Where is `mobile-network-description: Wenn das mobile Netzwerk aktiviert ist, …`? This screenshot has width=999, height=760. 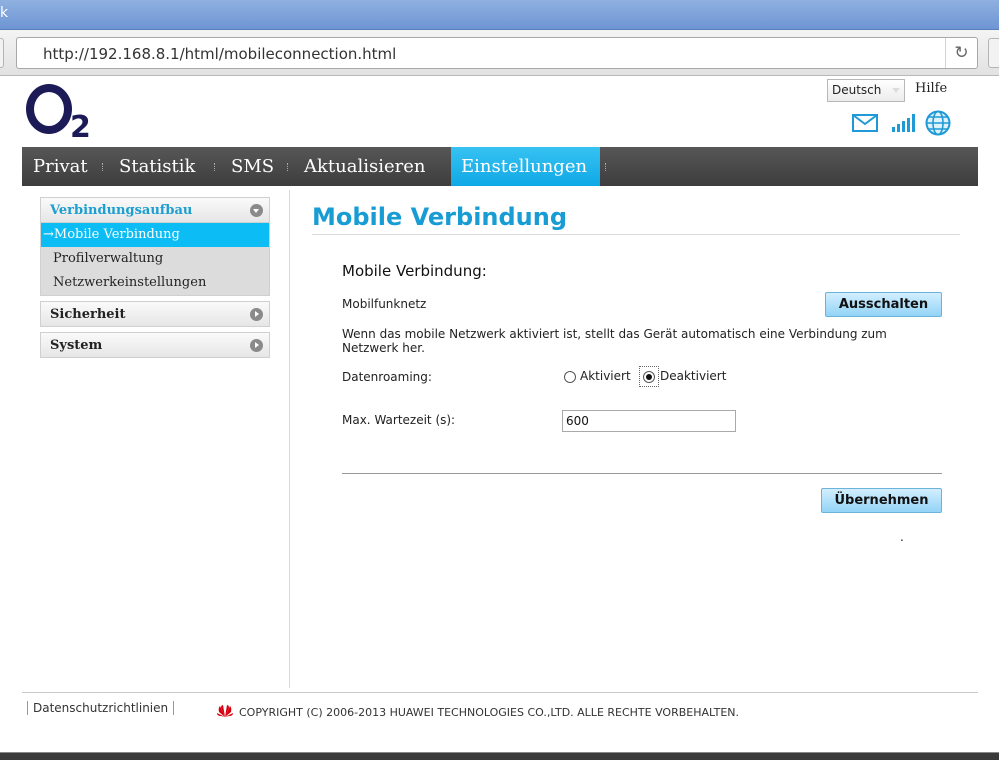
mobile-network-description: Wenn das mobile Netzwerk aktiviert ist, … is located at coordinates (614, 341).